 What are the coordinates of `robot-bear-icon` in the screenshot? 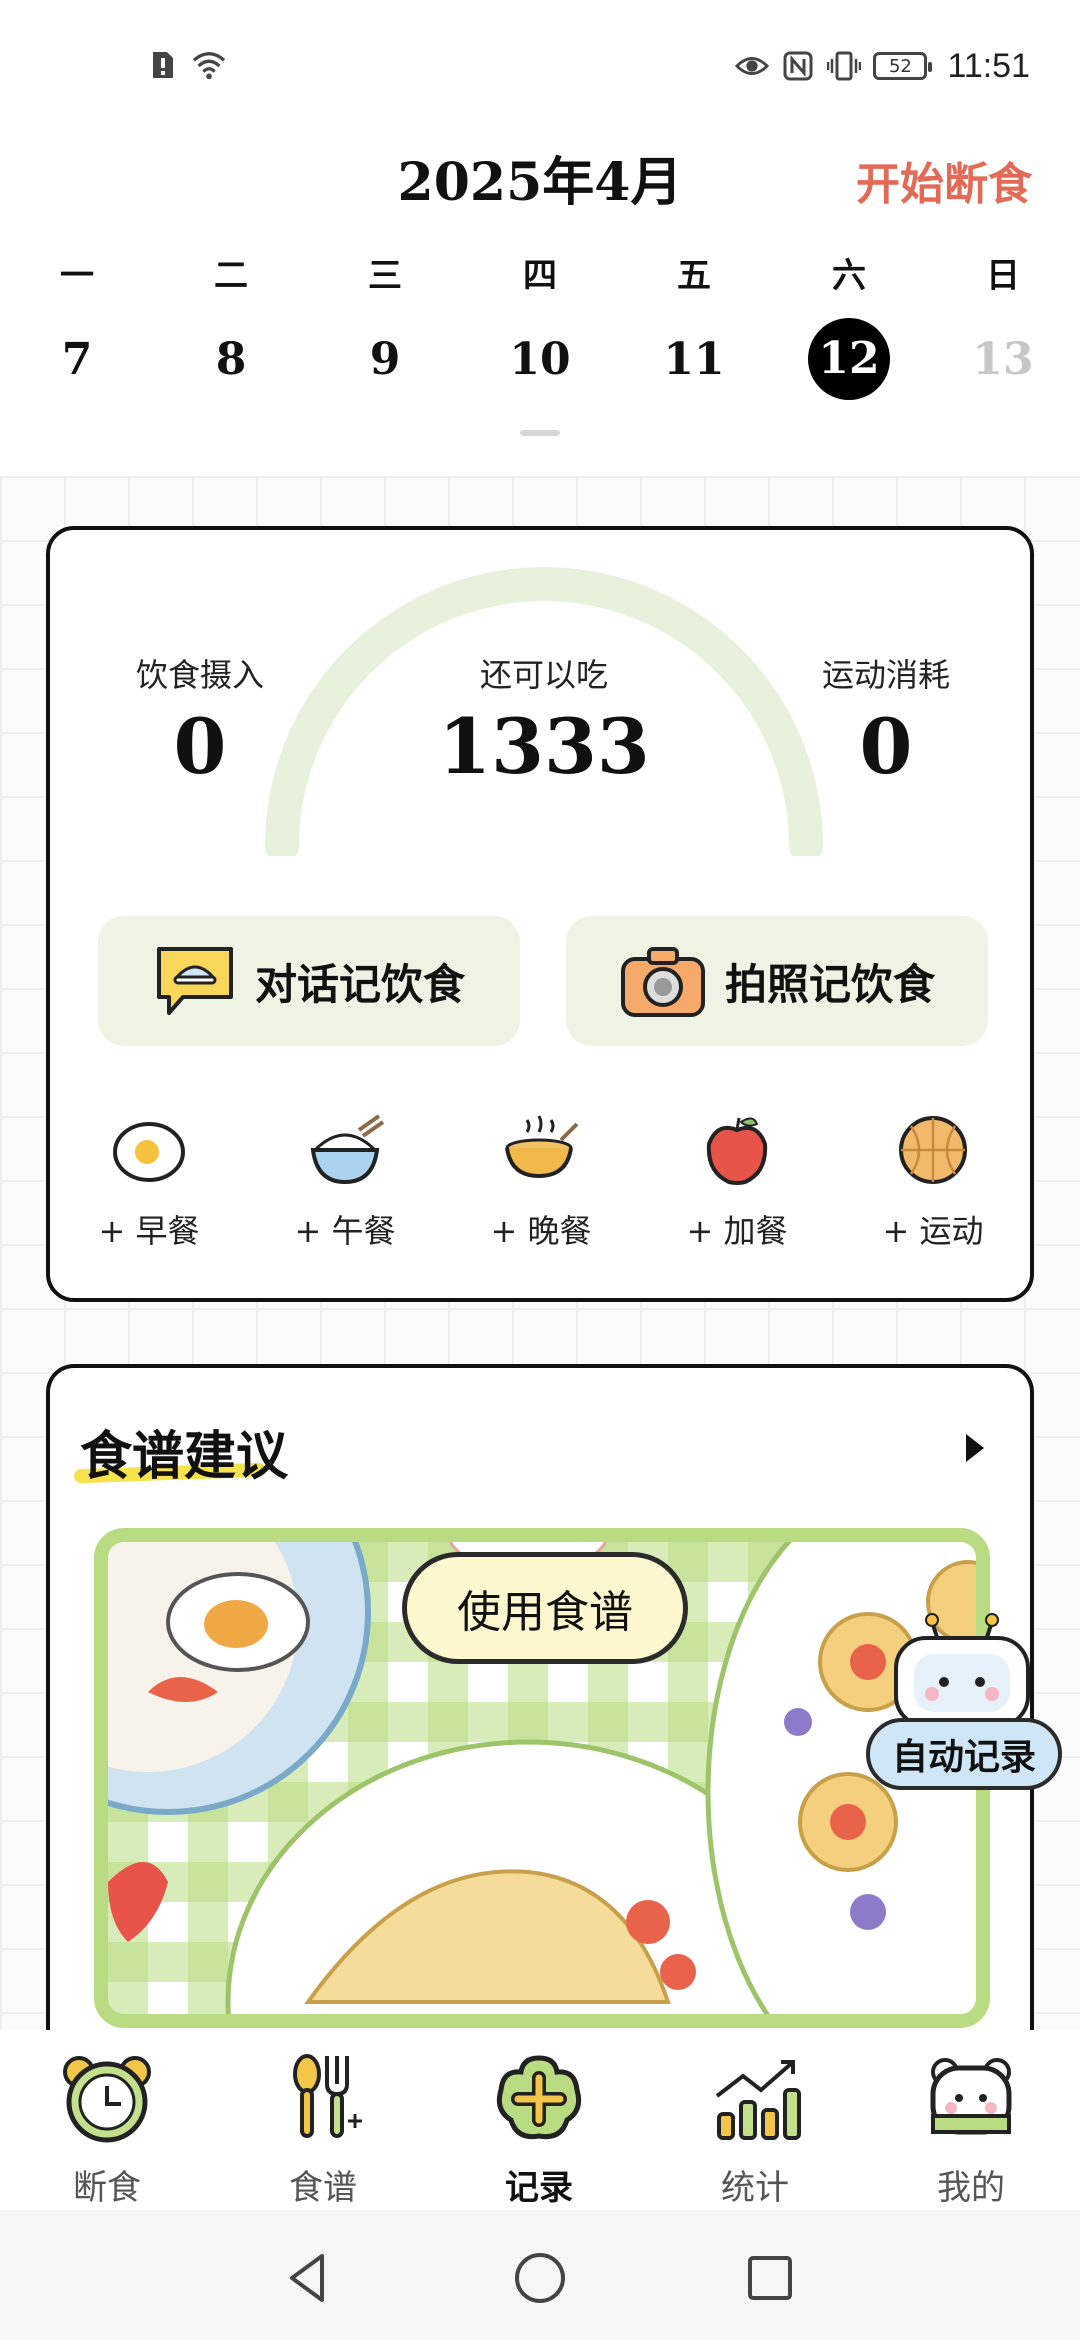 It's located at (962, 1670).